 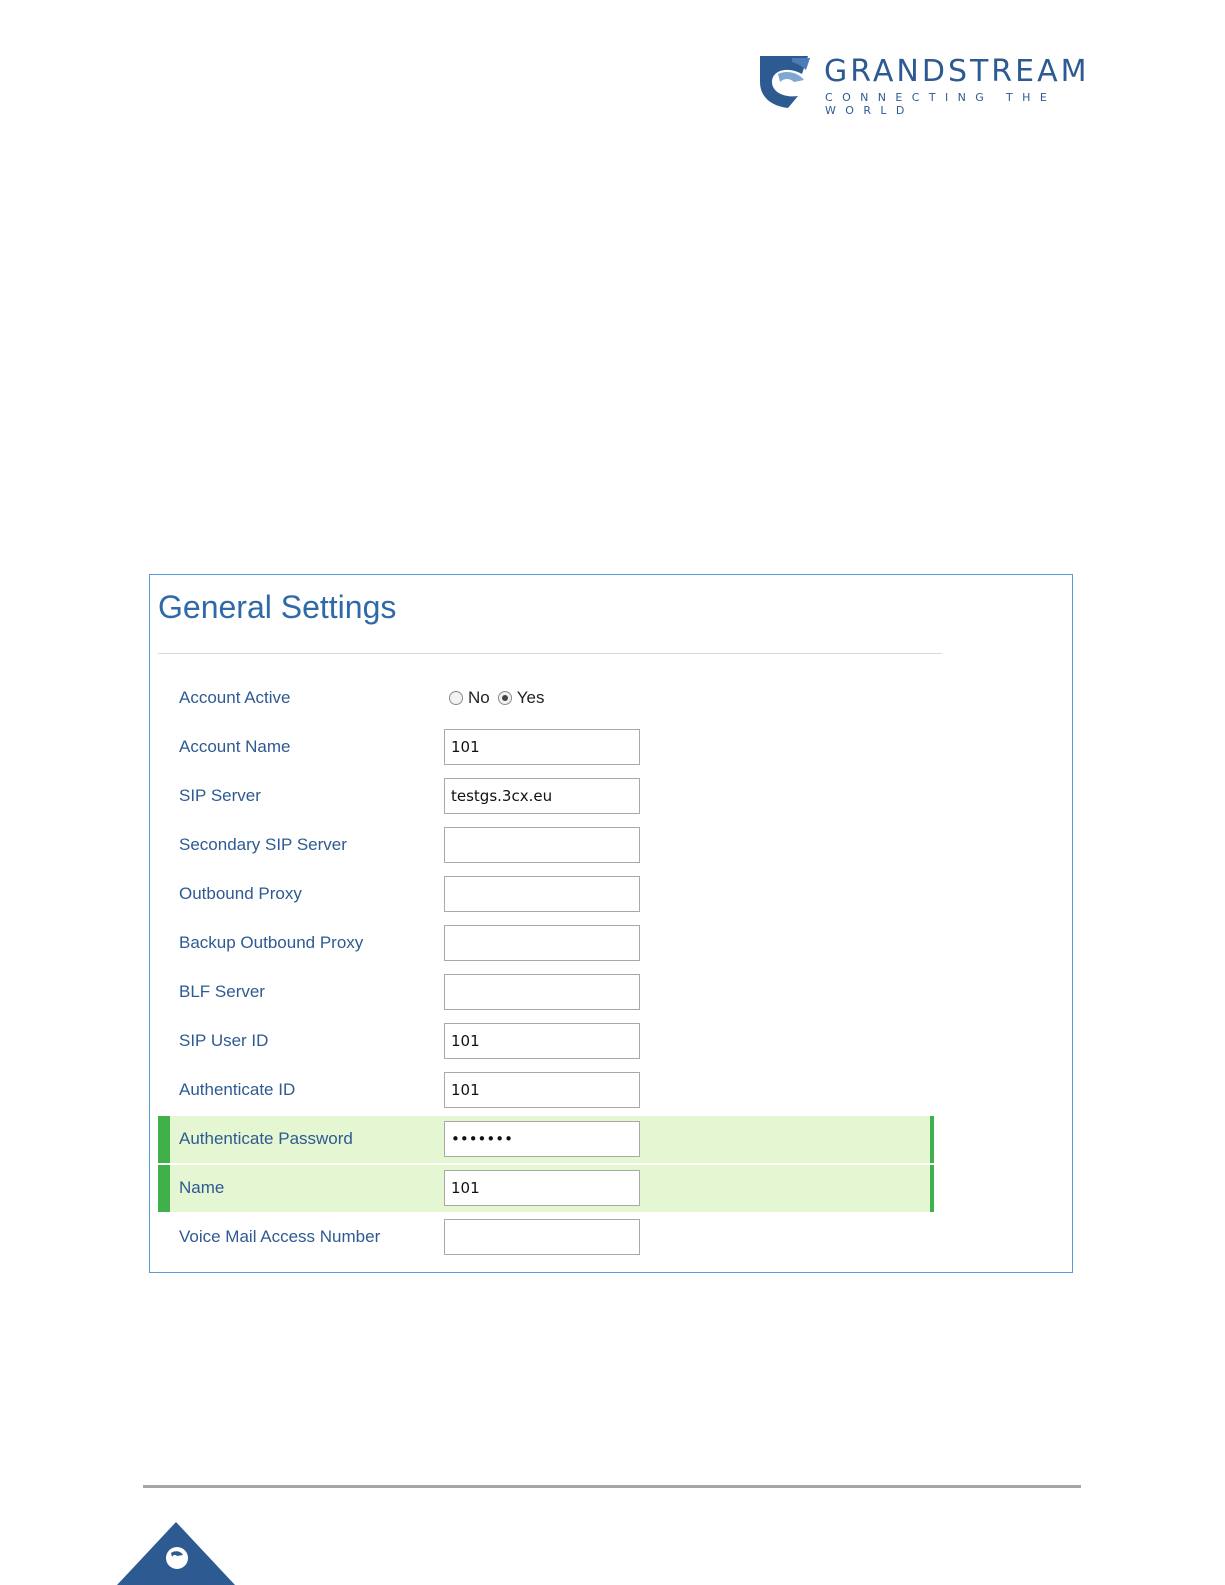 What do you see at coordinates (542, 747) in the screenshot?
I see `account-name-input: 101` at bounding box center [542, 747].